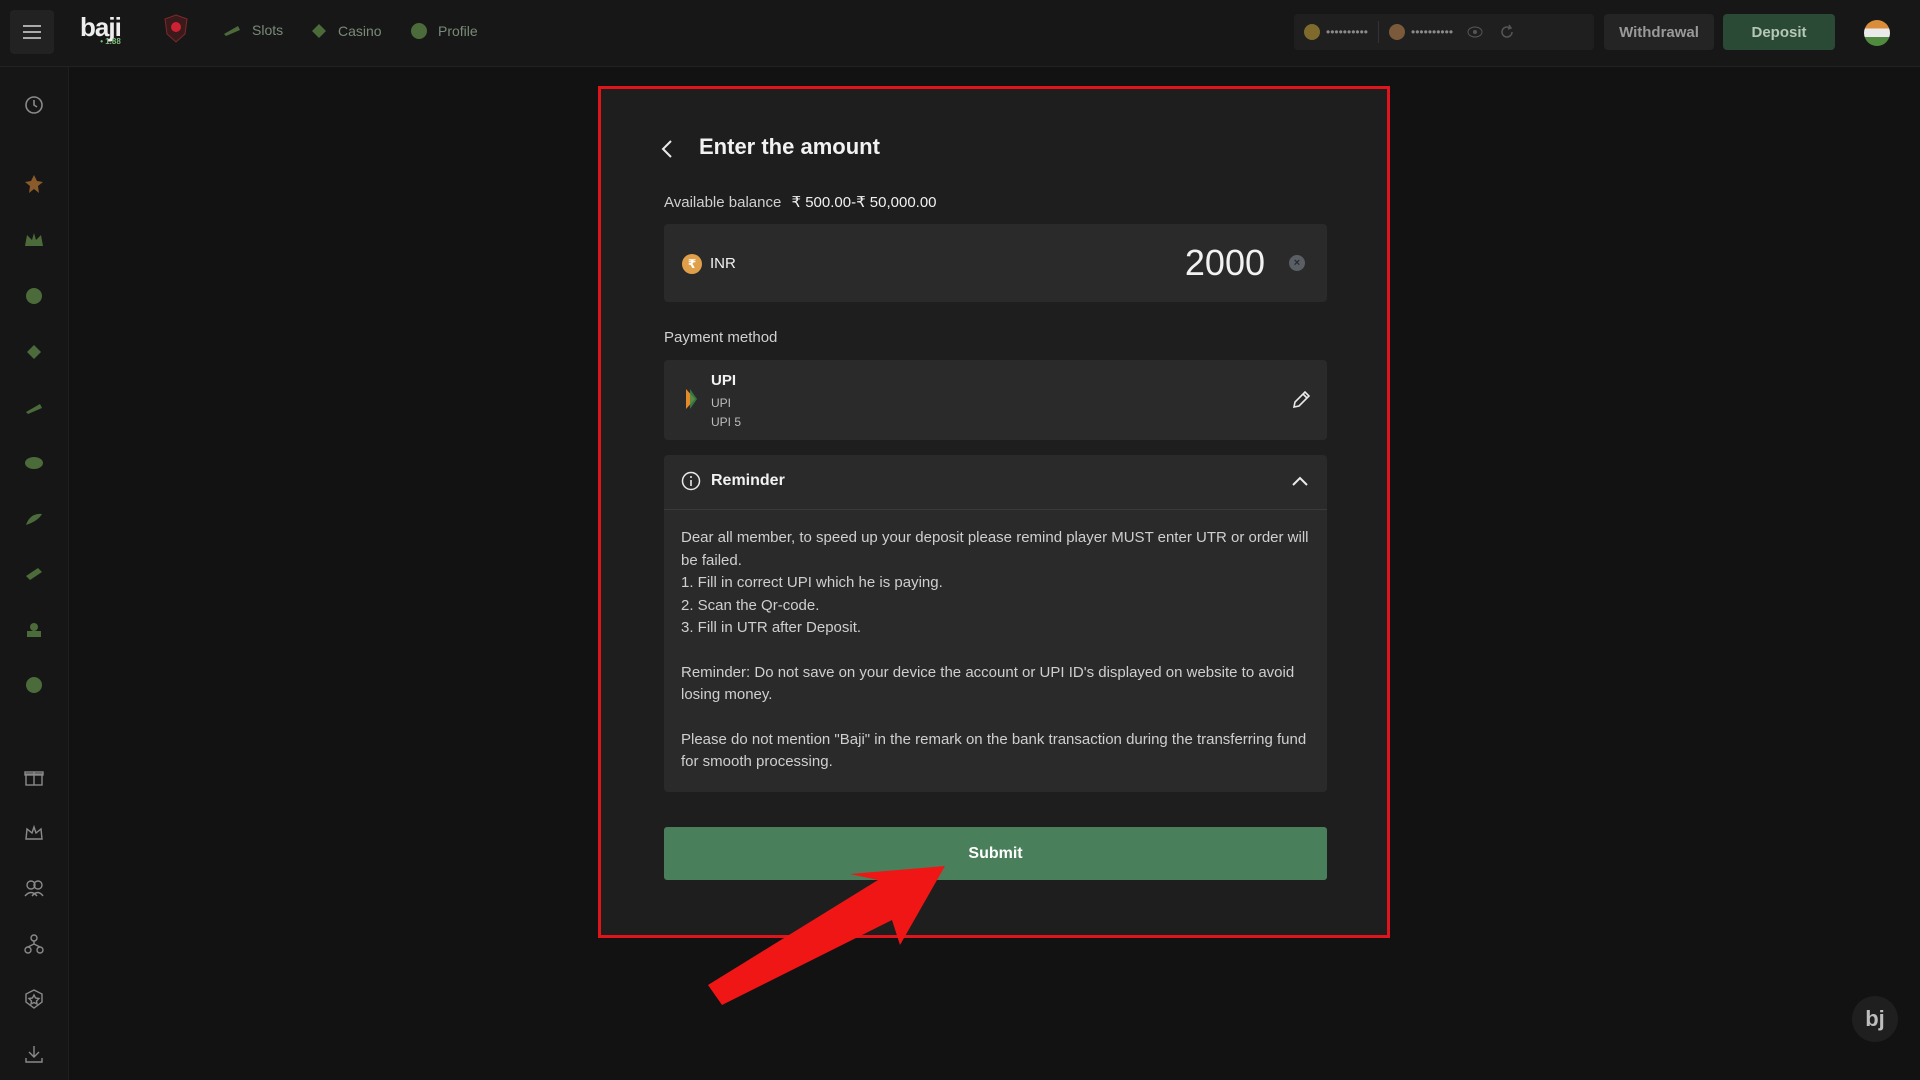 The image size is (1920, 1080). What do you see at coordinates (268, 30) in the screenshot?
I see `nav-slots-label: Slots` at bounding box center [268, 30].